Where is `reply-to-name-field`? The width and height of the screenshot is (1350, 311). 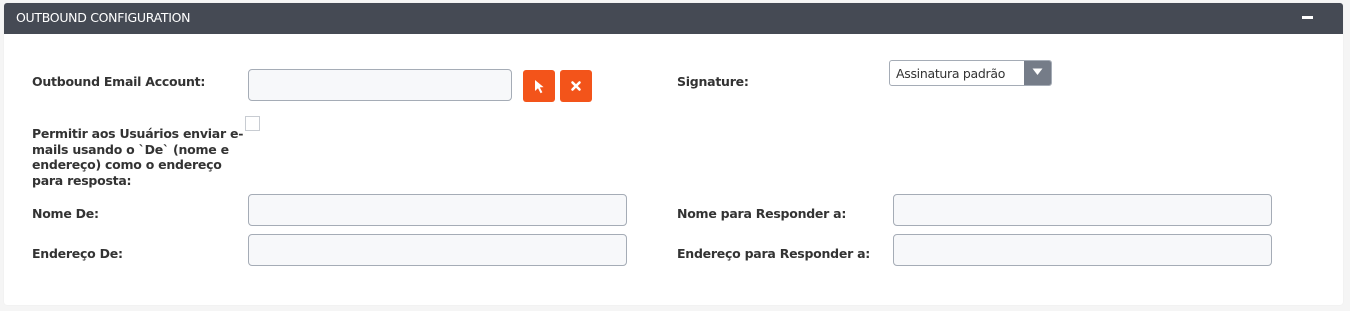
reply-to-name-field is located at coordinates (1082, 210).